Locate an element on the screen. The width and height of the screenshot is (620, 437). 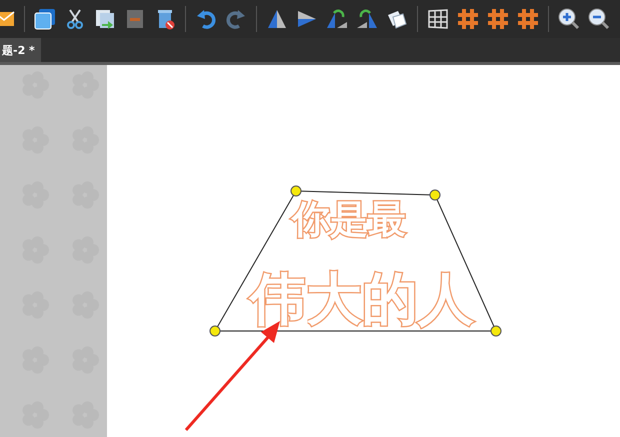
rotate-right-button is located at coordinates (367, 19).